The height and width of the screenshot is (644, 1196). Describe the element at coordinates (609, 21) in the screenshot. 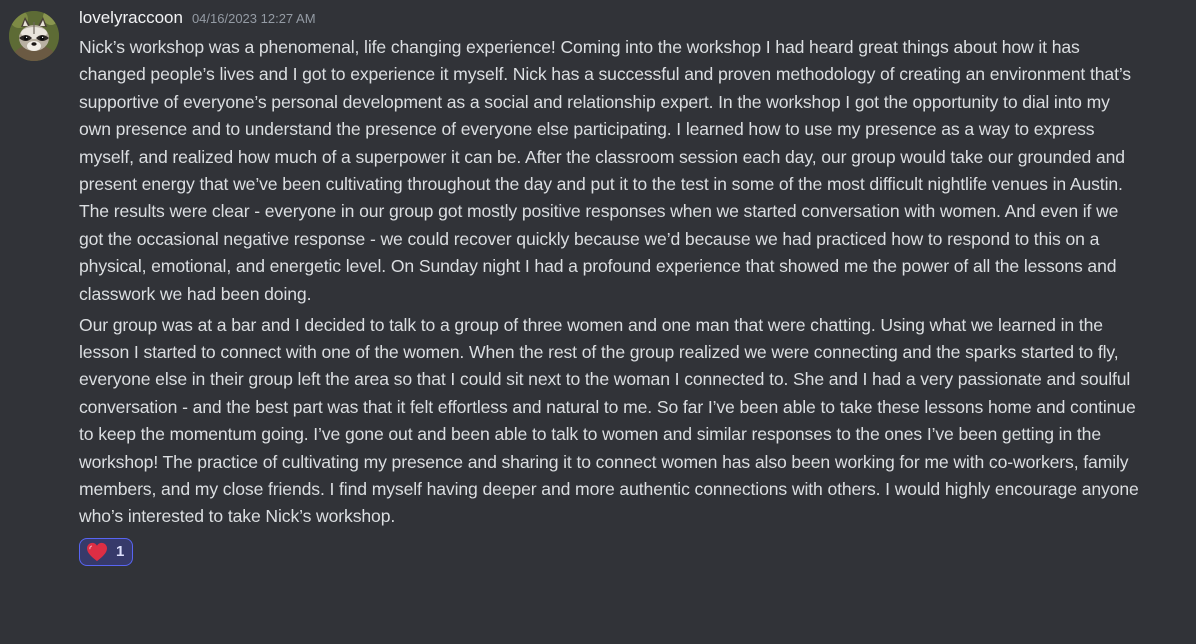

I see `message-header: lovelyraccoon 04/16/2023 12:27 AM` at that location.